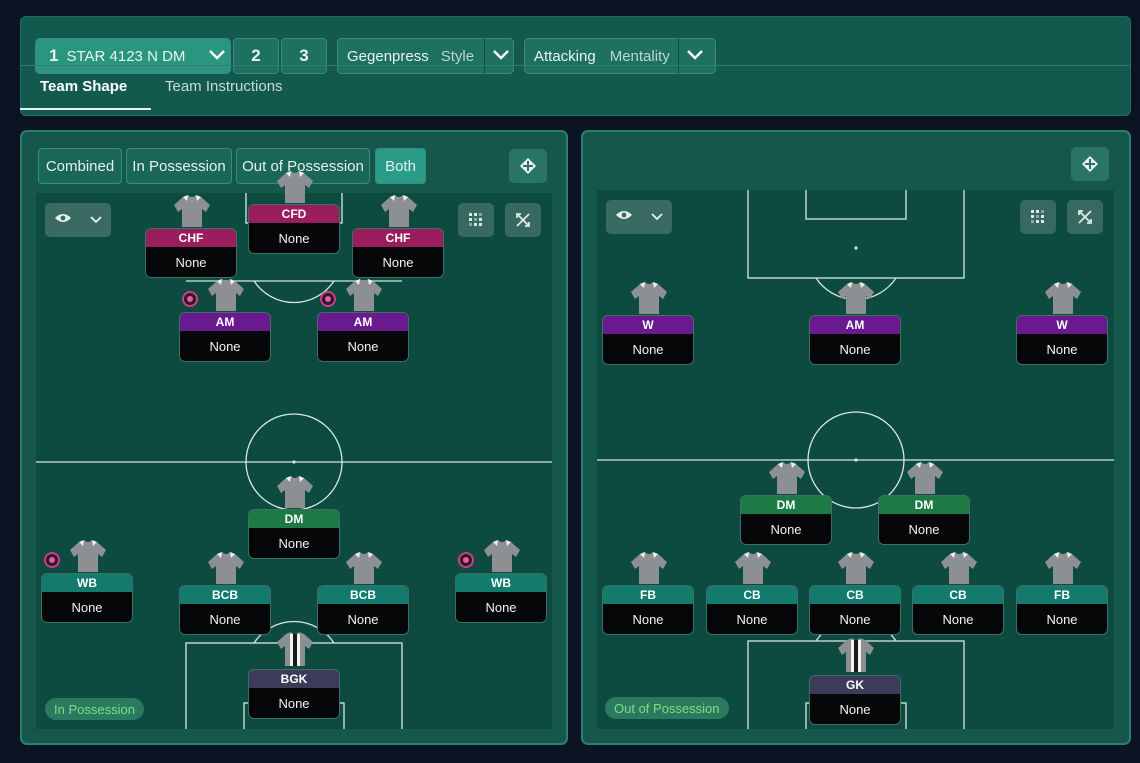 Image resolution: width=1140 pixels, height=763 pixels. Describe the element at coordinates (855, 700) in the screenshot. I see `player-card: GK None` at that location.